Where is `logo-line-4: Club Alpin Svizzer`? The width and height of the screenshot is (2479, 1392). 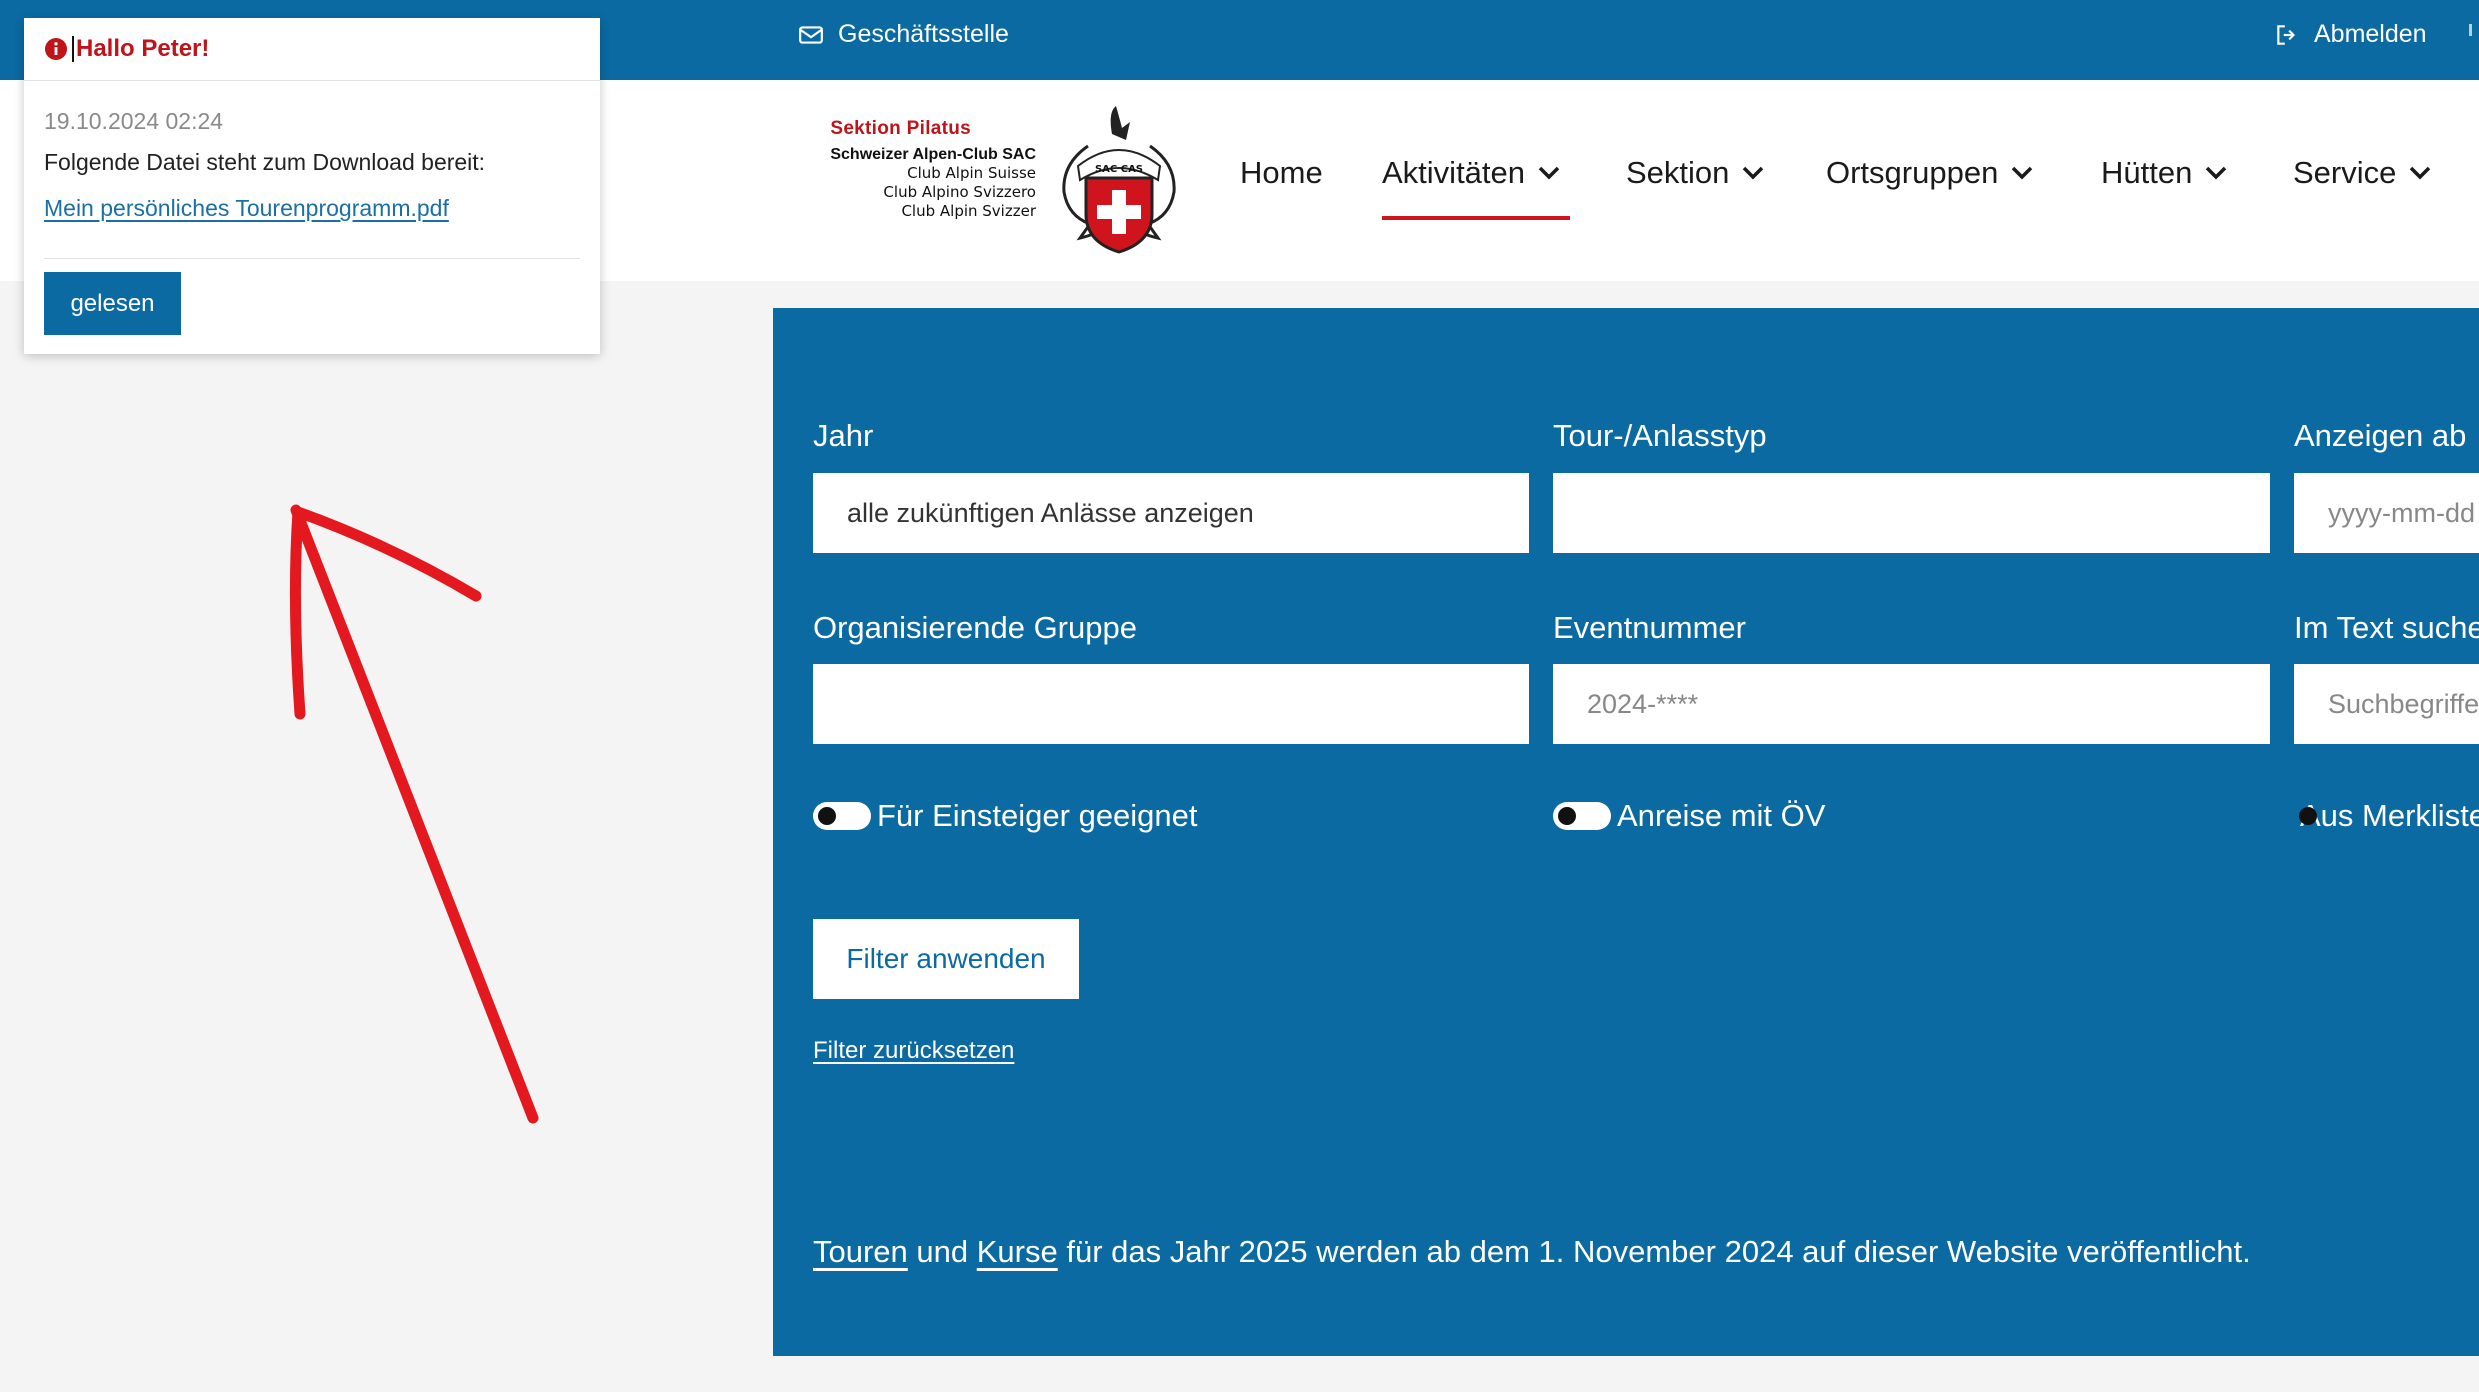 logo-line-4: Club Alpin Svizzer is located at coordinates (968, 211).